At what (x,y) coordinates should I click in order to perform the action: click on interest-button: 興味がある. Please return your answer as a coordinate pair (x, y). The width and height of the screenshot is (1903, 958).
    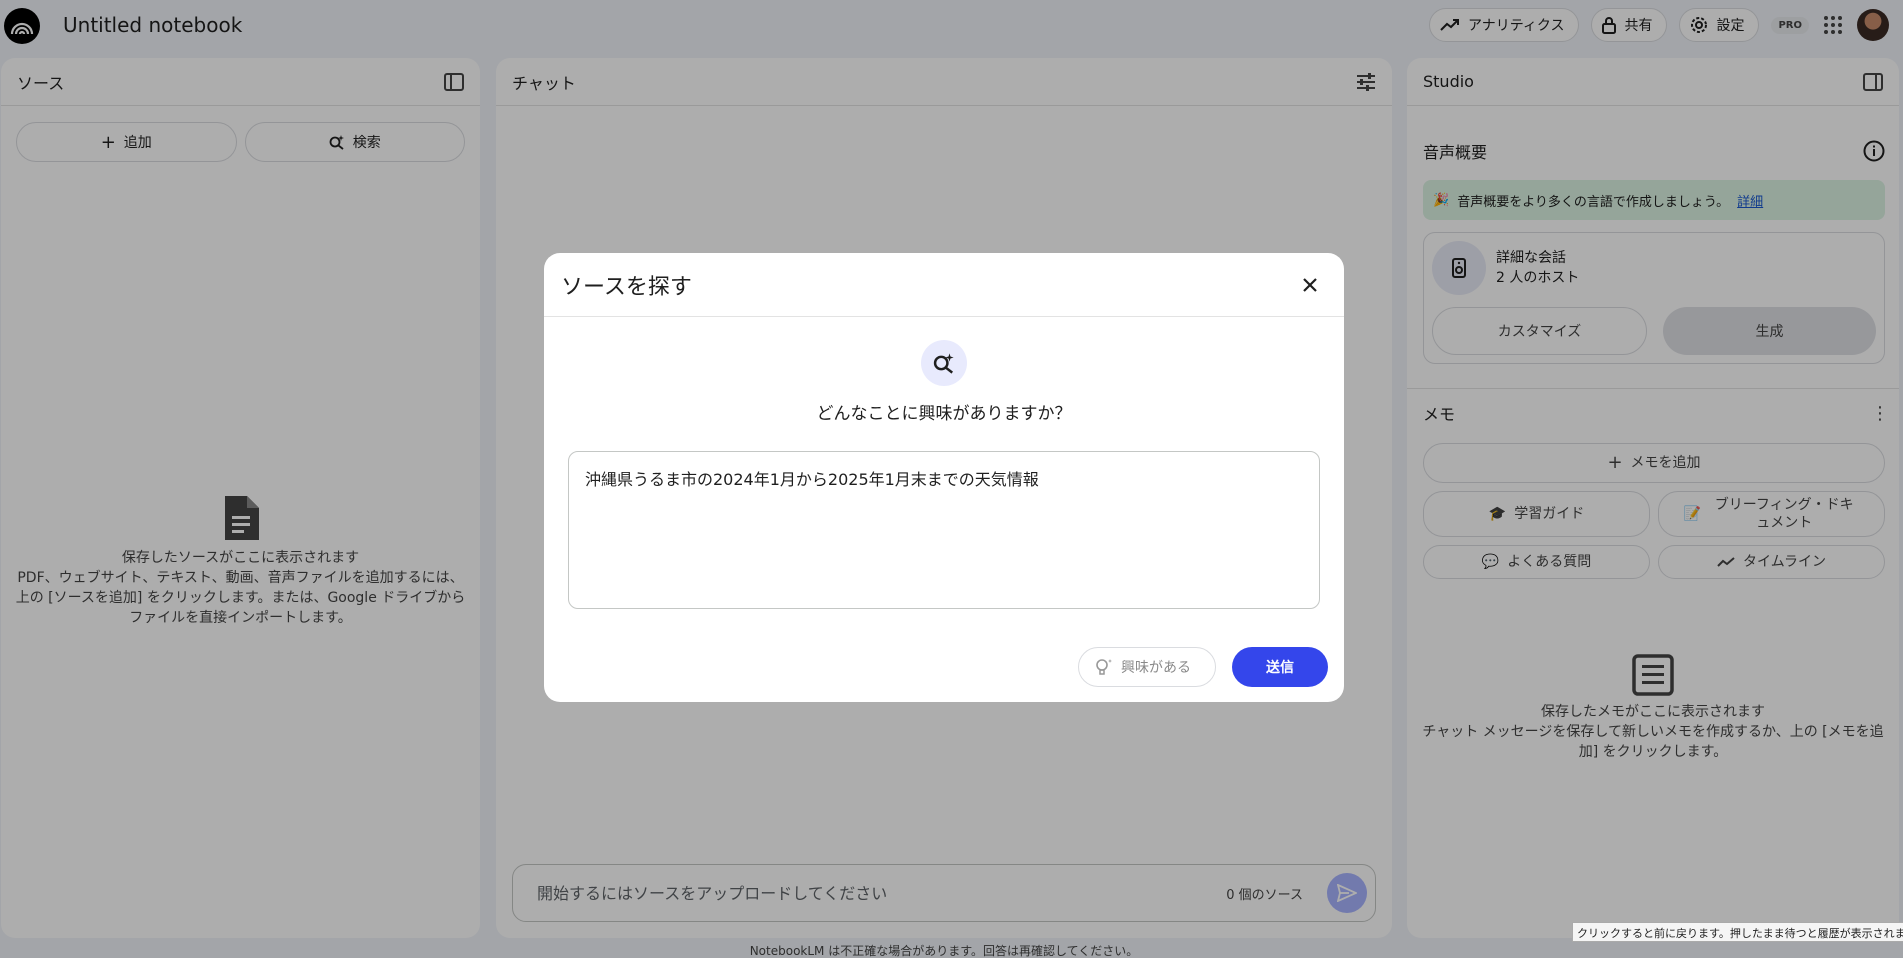
    Looking at the image, I should click on (1147, 667).